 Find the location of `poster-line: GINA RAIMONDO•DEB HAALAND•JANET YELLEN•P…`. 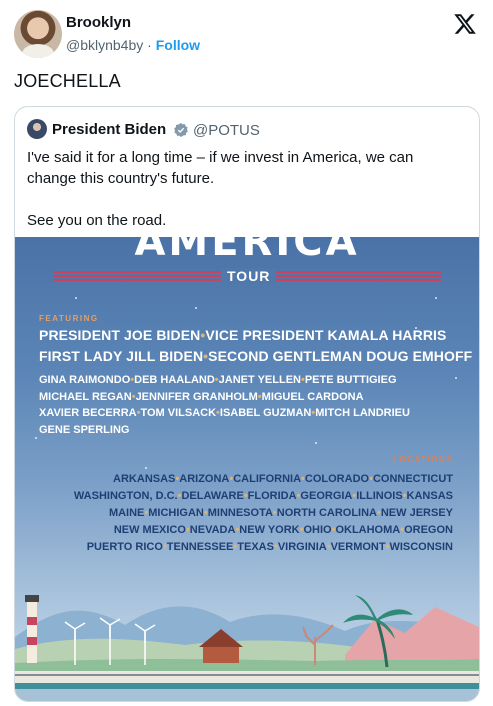

poster-line: GINA RAIMONDO•DEB HAALAND•JANET YELLEN•P… is located at coordinates (218, 380).